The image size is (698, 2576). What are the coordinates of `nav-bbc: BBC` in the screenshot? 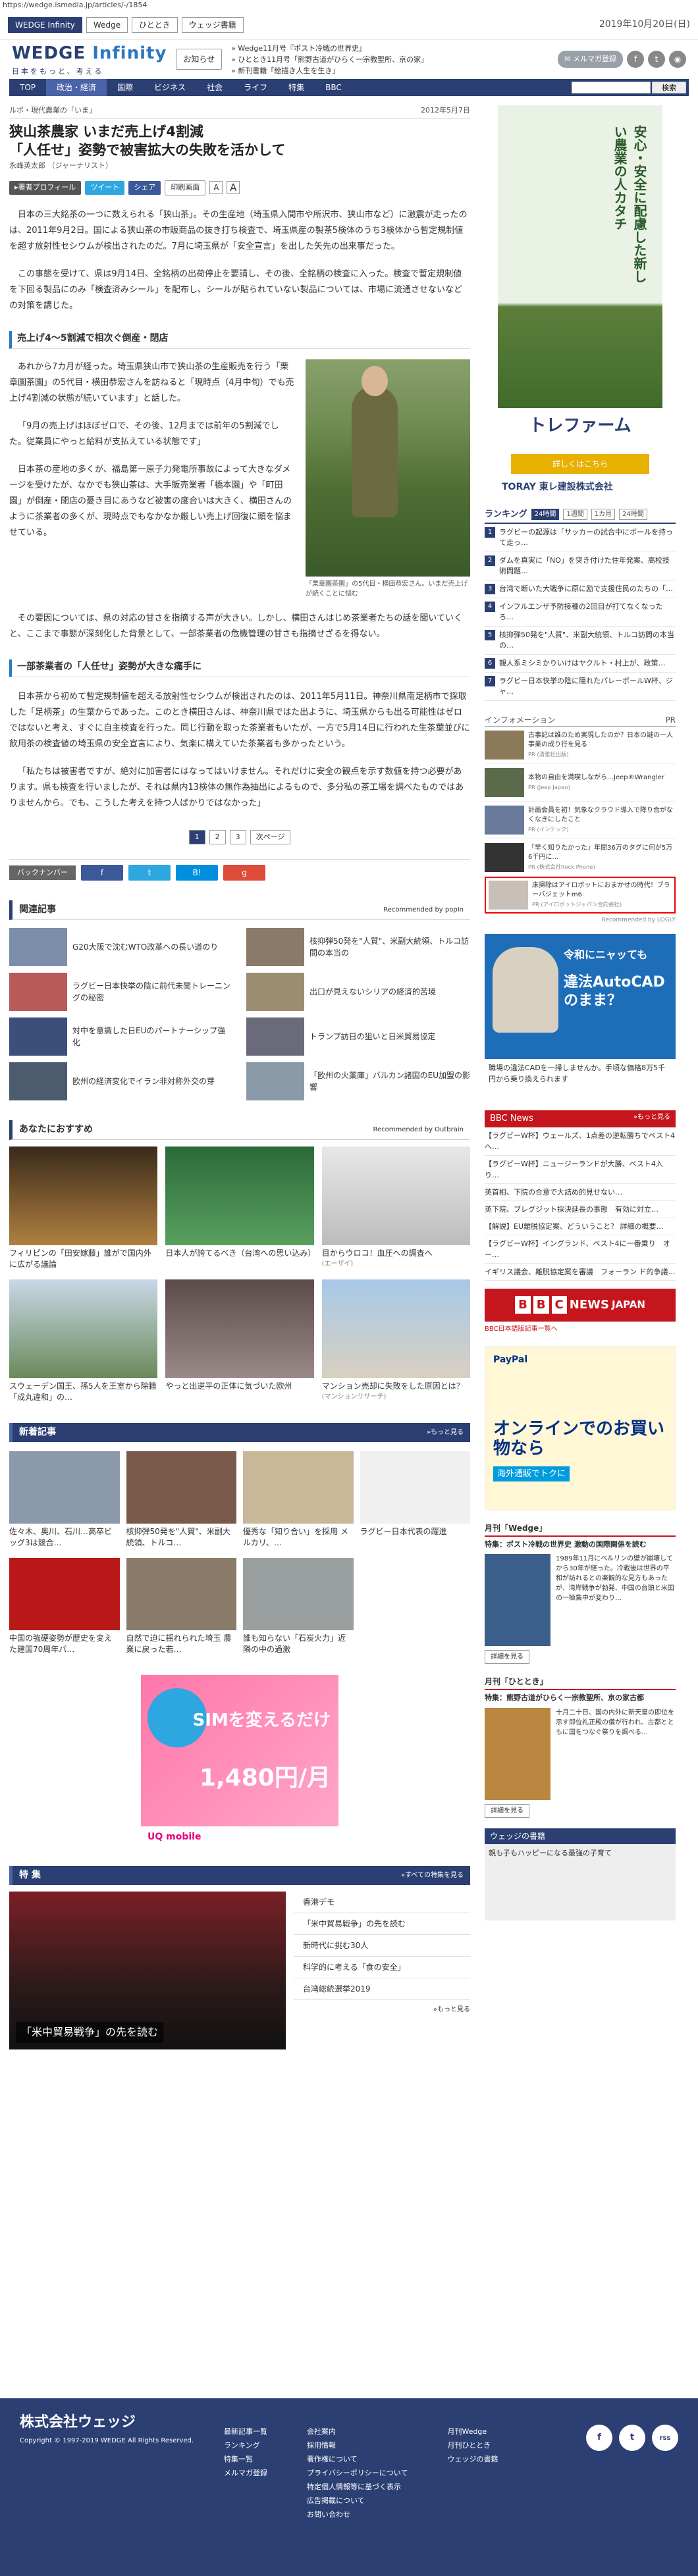 It's located at (333, 87).